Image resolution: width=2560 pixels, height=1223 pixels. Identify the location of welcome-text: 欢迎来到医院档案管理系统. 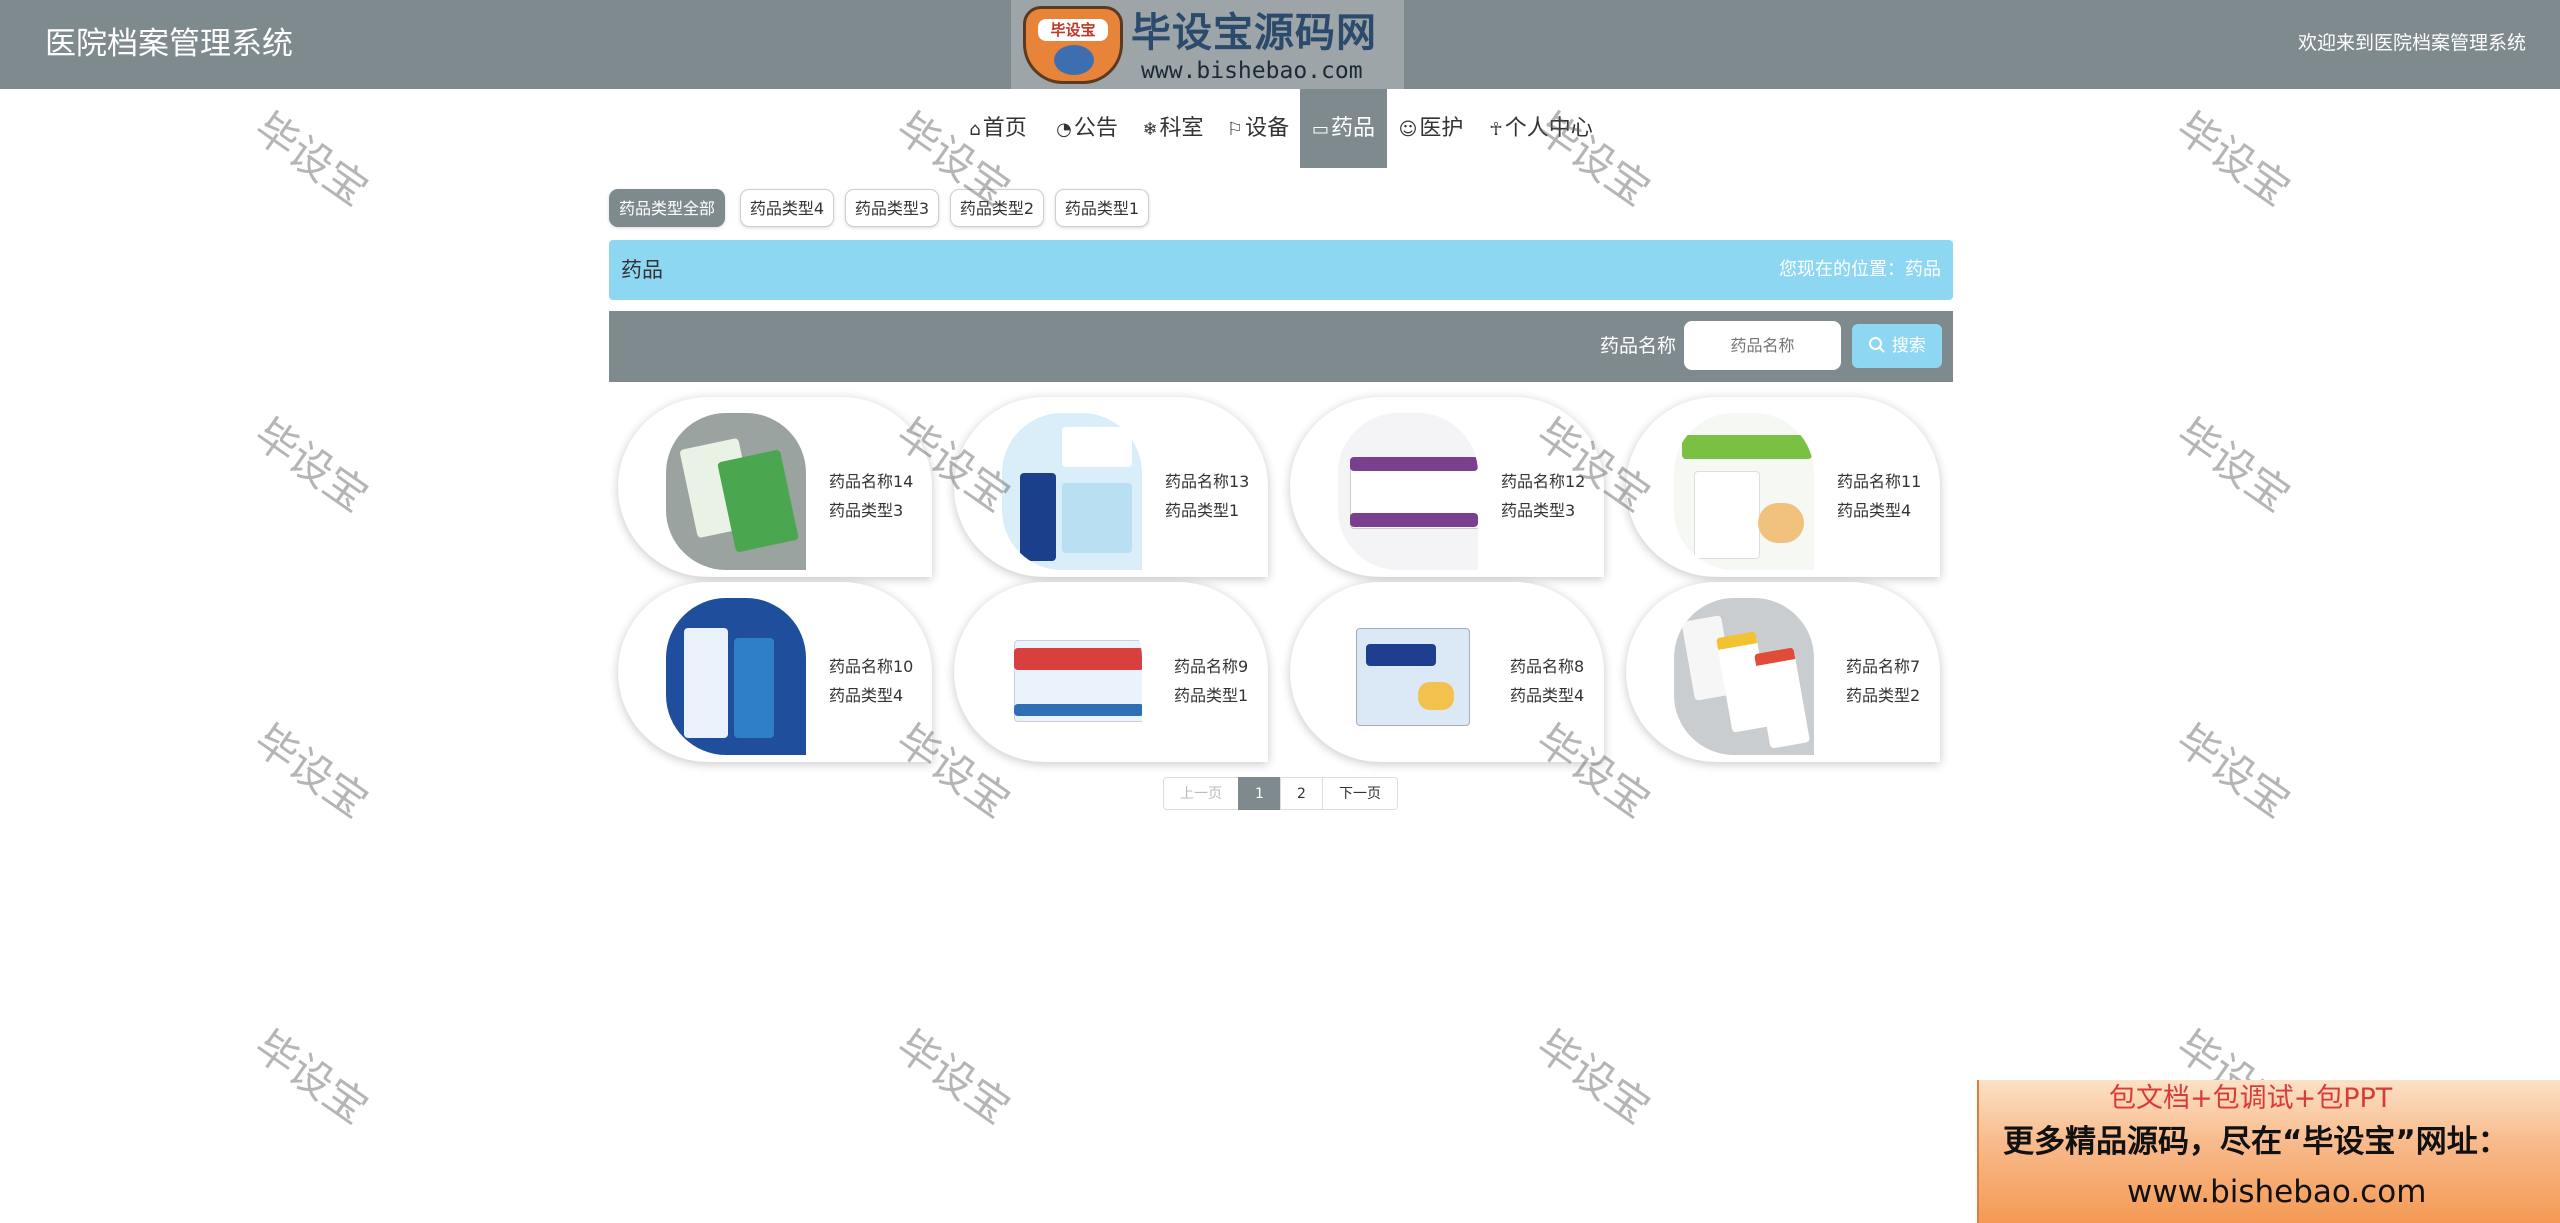
(2411, 43).